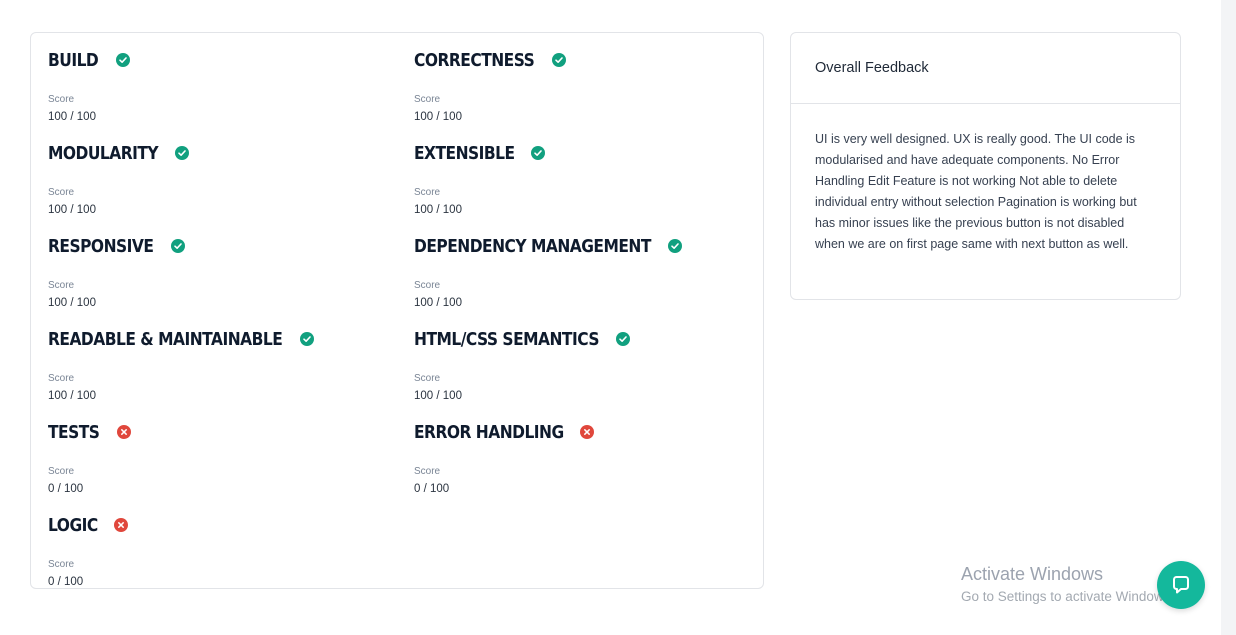 The image size is (1236, 635). I want to click on score-item: ERROR HANDLING Score 0 / 100, so click(584, 459).